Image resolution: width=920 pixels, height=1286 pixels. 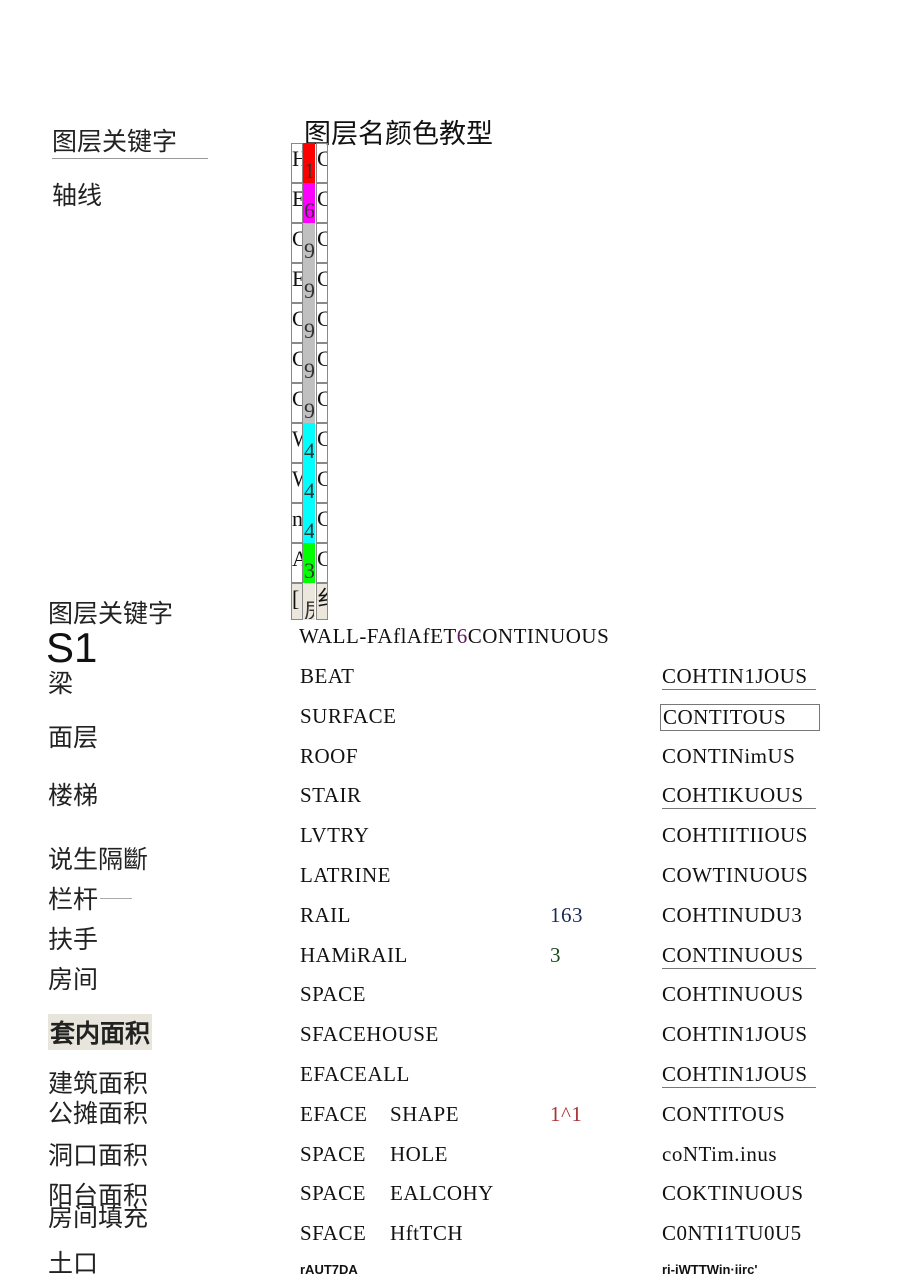 I want to click on layer-name: RAIL, so click(x=325, y=914).